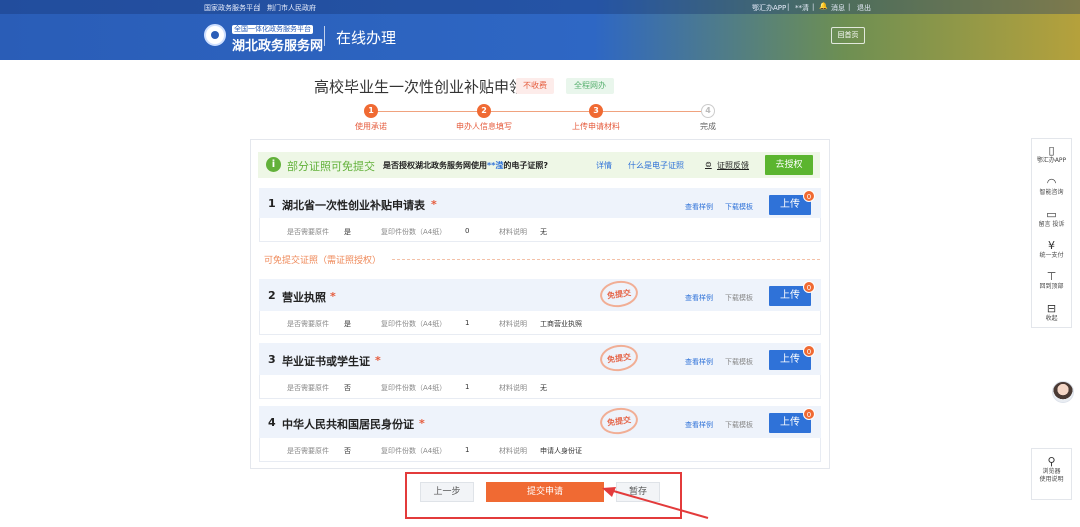  I want to click on material-title: 湖北省一次性创业补贴申请表, so click(353, 205).